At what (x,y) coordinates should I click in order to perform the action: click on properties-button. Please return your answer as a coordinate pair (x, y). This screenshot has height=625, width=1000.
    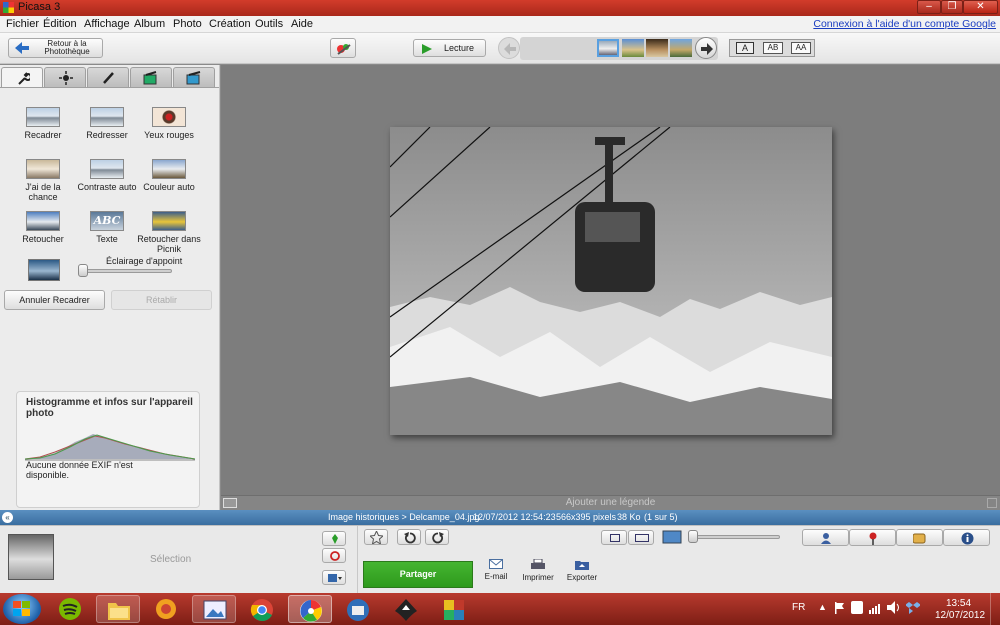
    Looking at the image, I should click on (966, 537).